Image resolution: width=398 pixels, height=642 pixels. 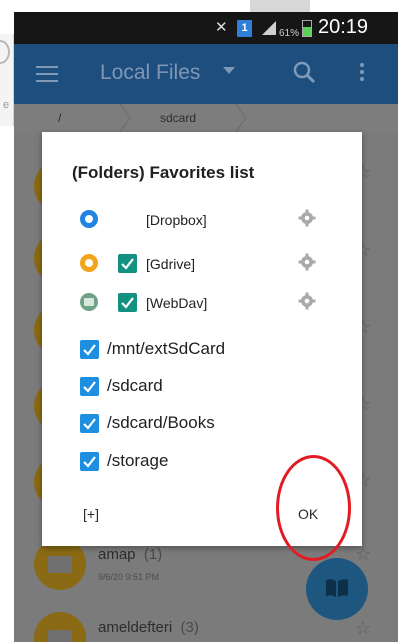 I want to click on list-item-name: amap (1), so click(x=130, y=554).